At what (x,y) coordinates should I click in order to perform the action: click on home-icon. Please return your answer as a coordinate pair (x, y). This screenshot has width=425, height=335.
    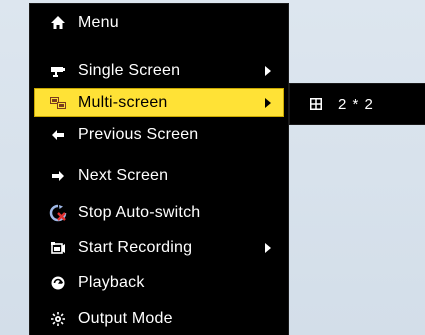
    Looking at the image, I should click on (58, 23).